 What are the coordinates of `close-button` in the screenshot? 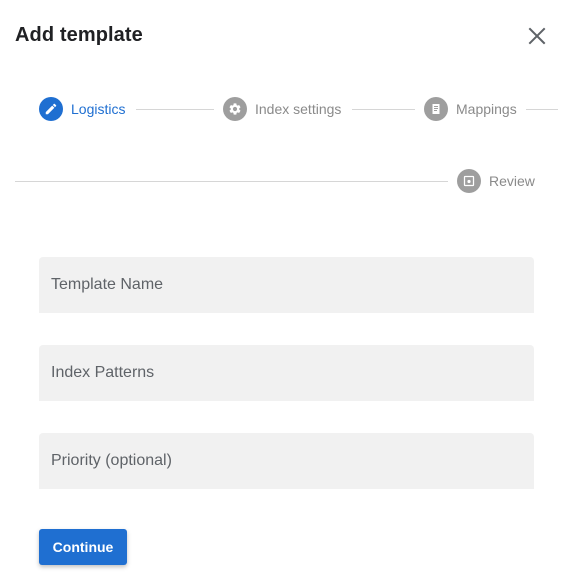 It's located at (537, 36).